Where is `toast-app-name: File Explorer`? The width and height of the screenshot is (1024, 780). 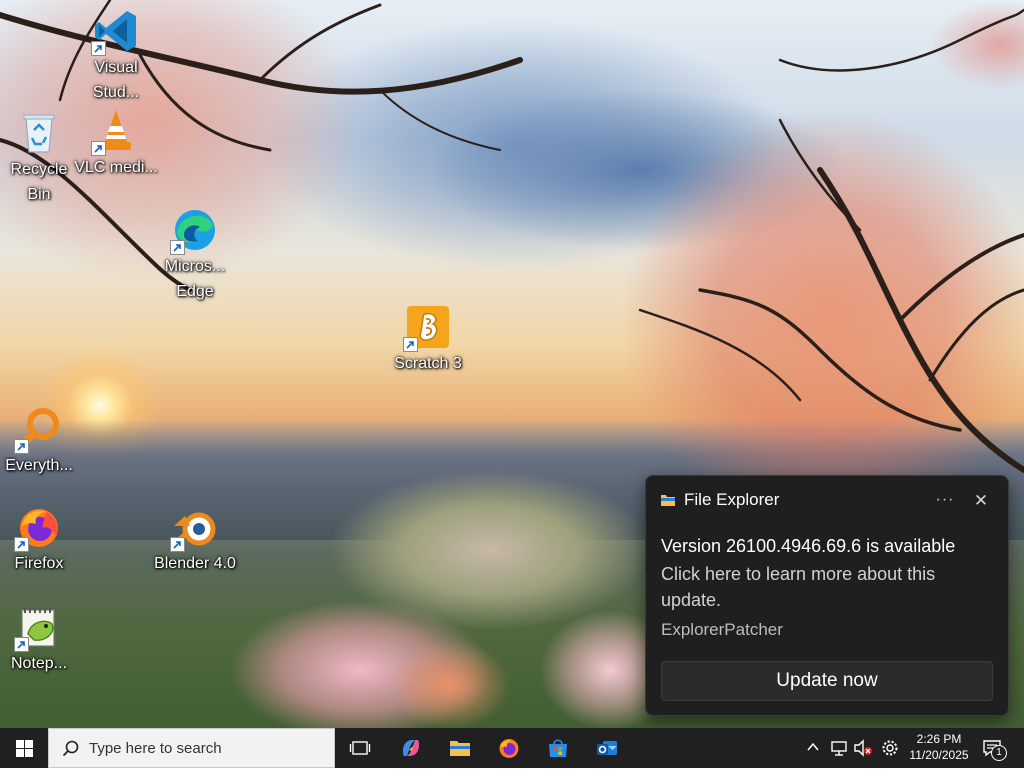
toast-app-name: File Explorer is located at coordinates (732, 499).